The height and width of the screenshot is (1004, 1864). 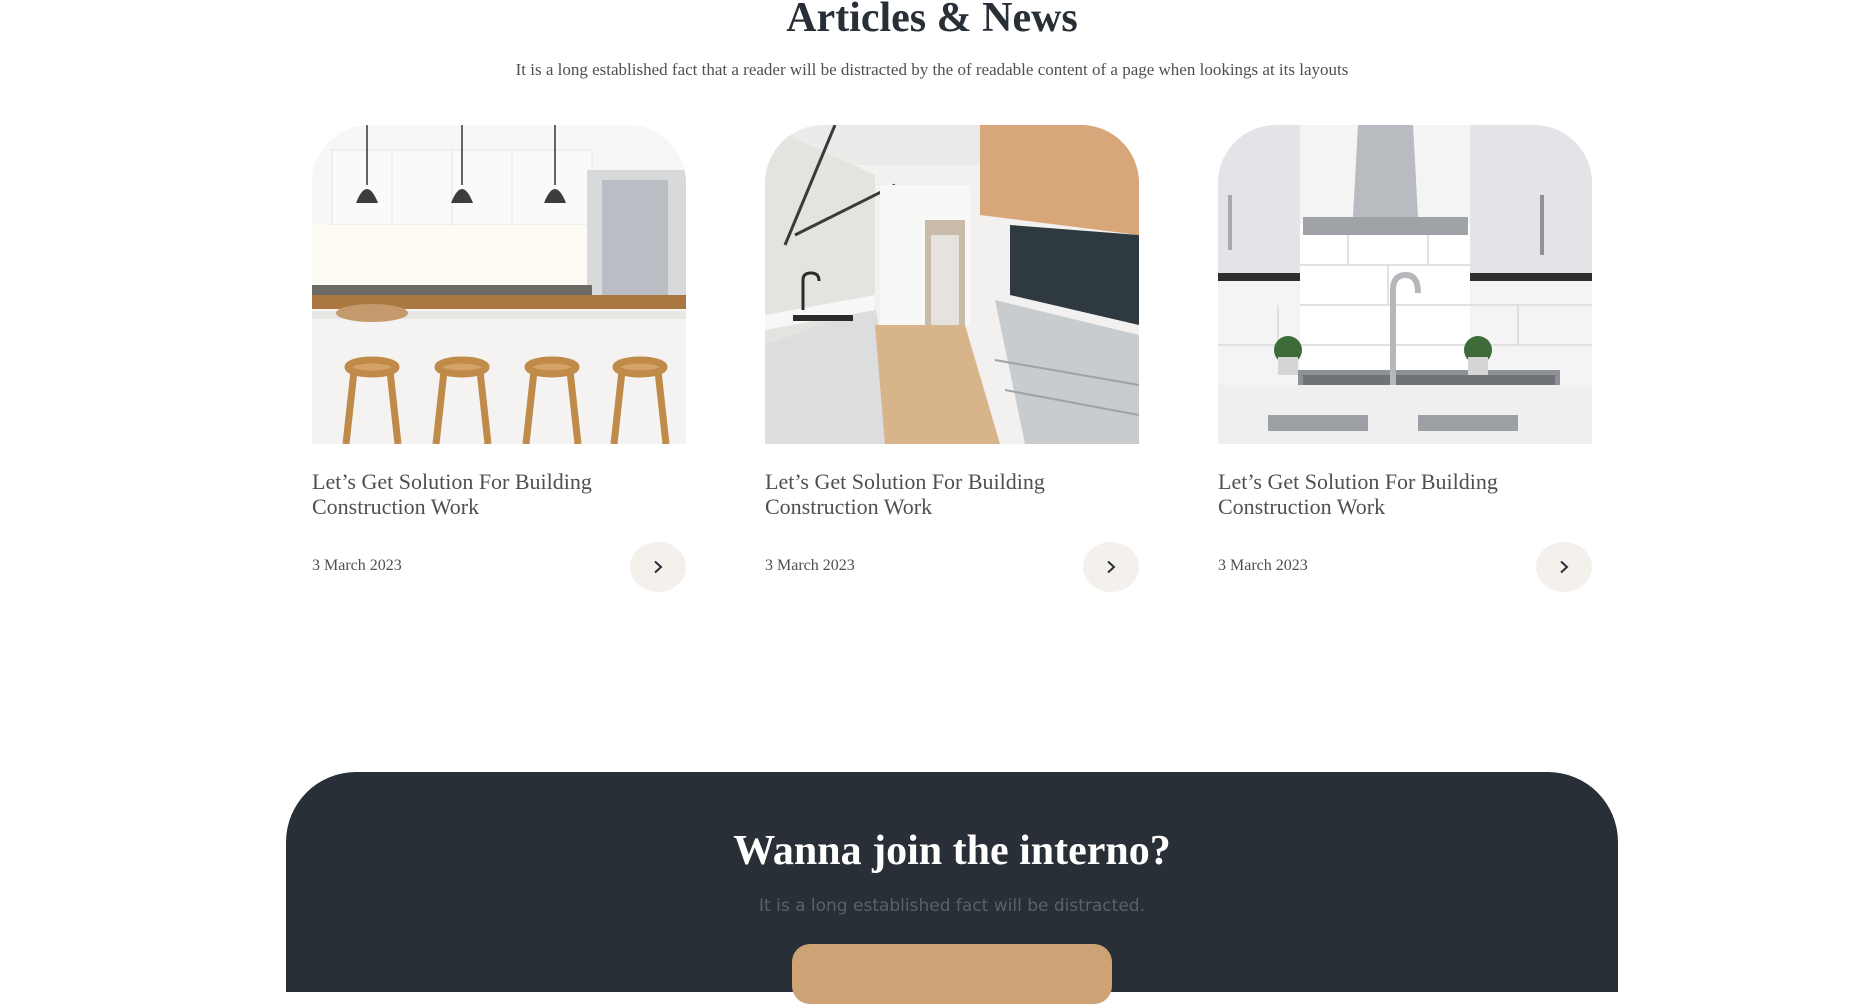 I want to click on article-image-kitchen-island, so click(x=499, y=284).